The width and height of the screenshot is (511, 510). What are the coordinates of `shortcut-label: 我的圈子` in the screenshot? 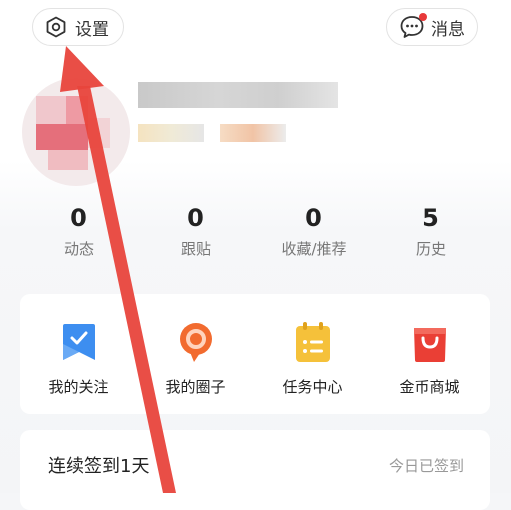 It's located at (195, 387).